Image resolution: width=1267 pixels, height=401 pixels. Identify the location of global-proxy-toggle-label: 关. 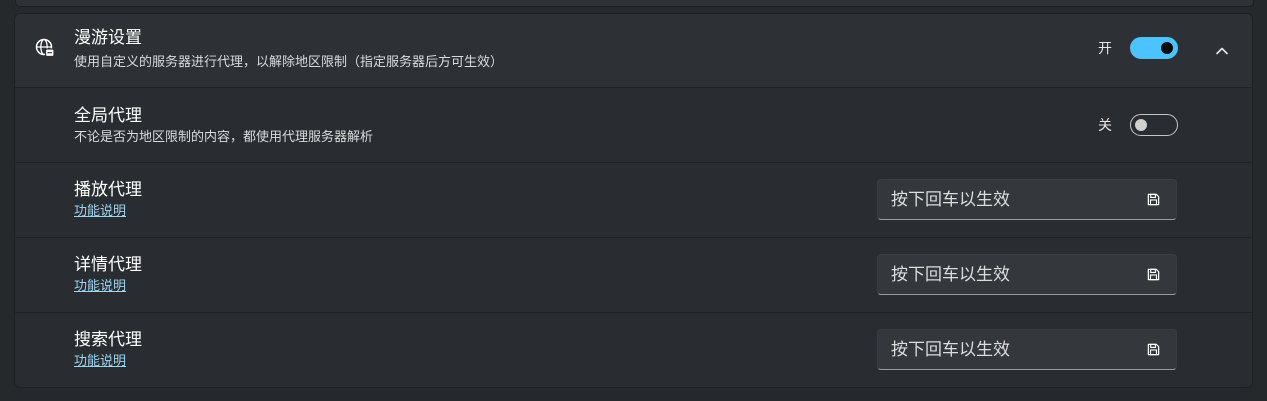
(1105, 126).